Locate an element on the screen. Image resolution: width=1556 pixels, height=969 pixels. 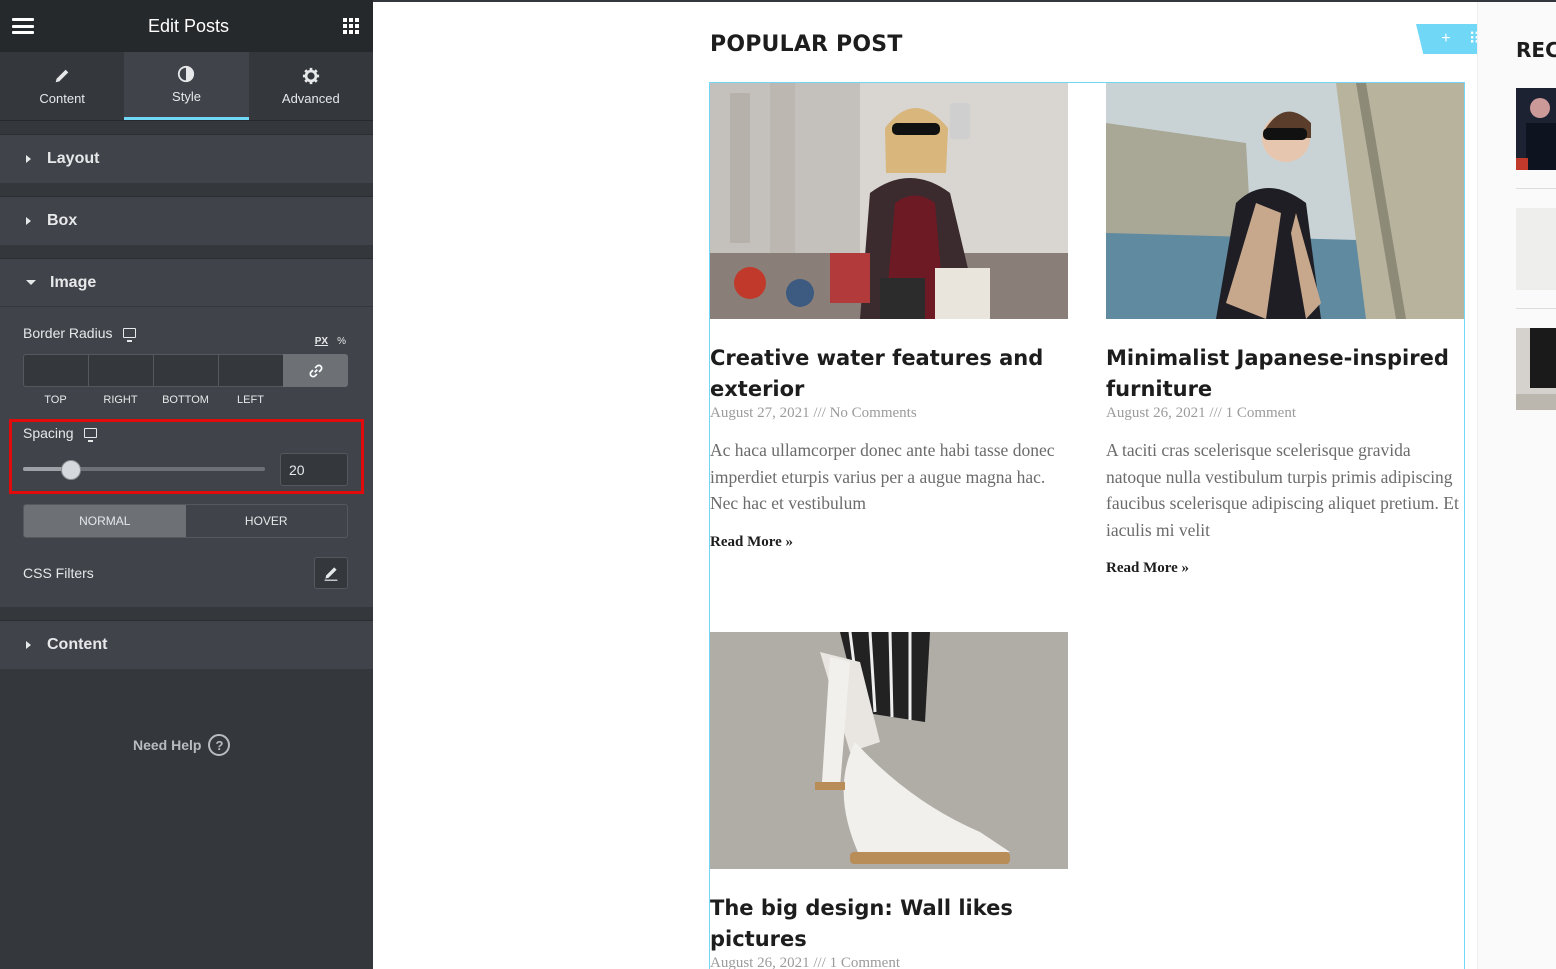
desktop-icon is located at coordinates (129, 335).